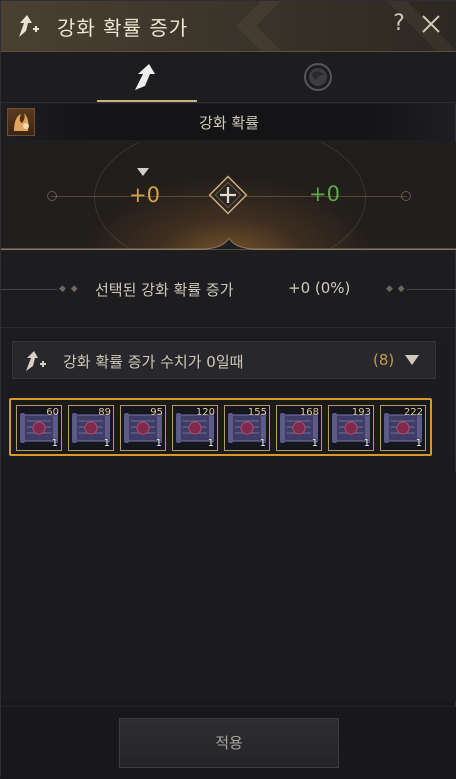 The height and width of the screenshot is (779, 456). I want to click on item-slot: 60 1, so click(39, 428).